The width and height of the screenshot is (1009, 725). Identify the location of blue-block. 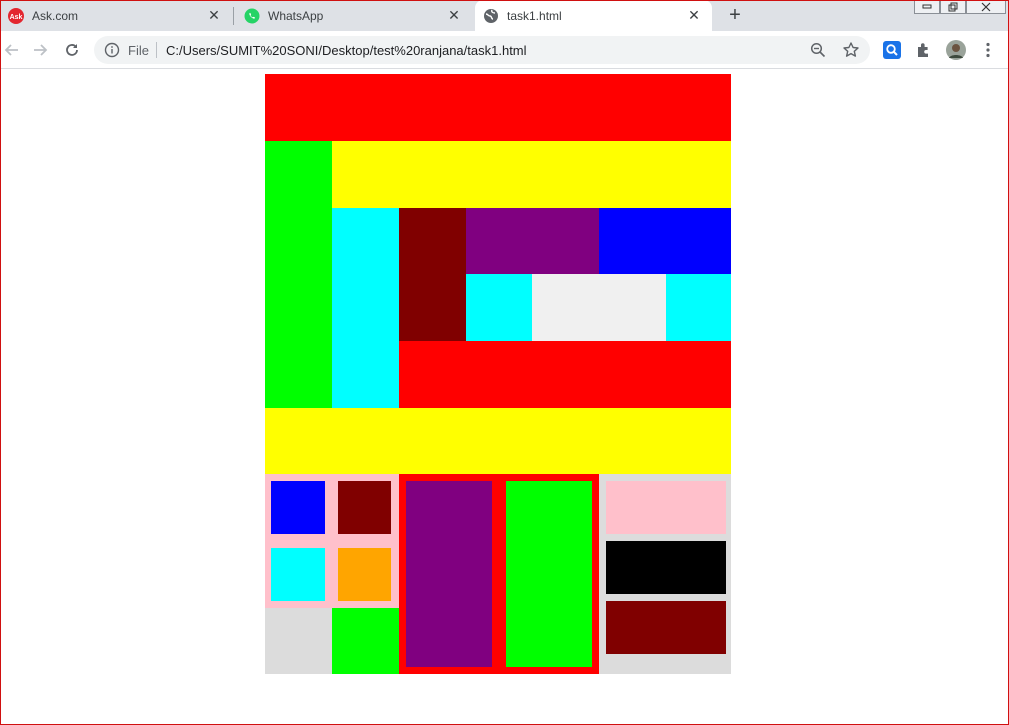
(665, 241).